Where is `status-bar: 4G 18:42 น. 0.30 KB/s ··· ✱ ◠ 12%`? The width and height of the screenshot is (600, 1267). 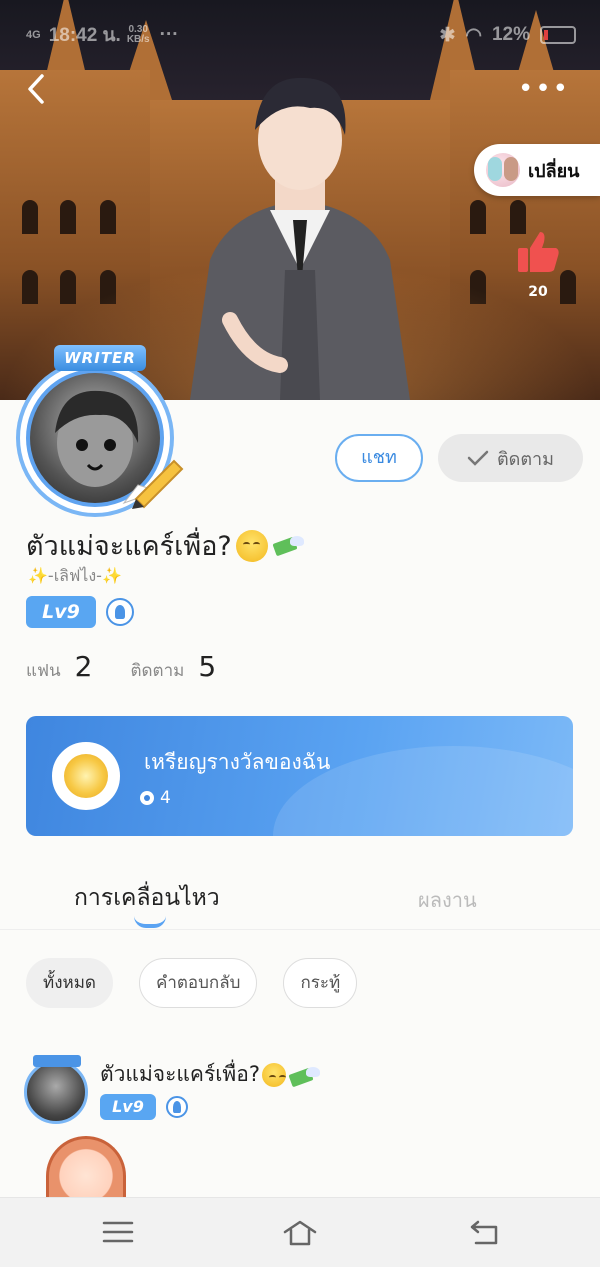 status-bar: 4G 18:42 น. 0.30 KB/s ··· ✱ ◠ 12% is located at coordinates (300, 28).